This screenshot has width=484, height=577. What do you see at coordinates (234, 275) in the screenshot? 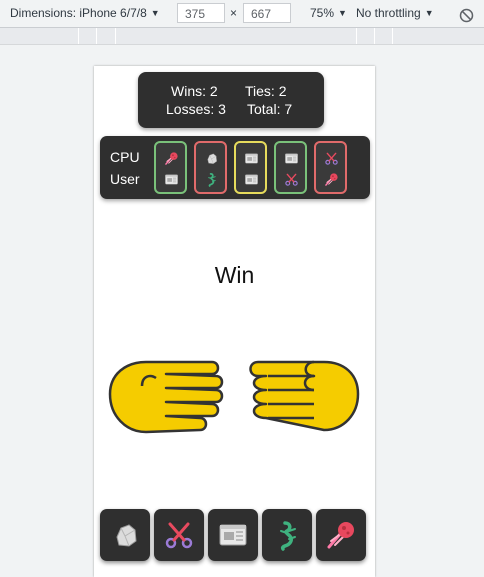
I see `round-result: Win` at bounding box center [234, 275].